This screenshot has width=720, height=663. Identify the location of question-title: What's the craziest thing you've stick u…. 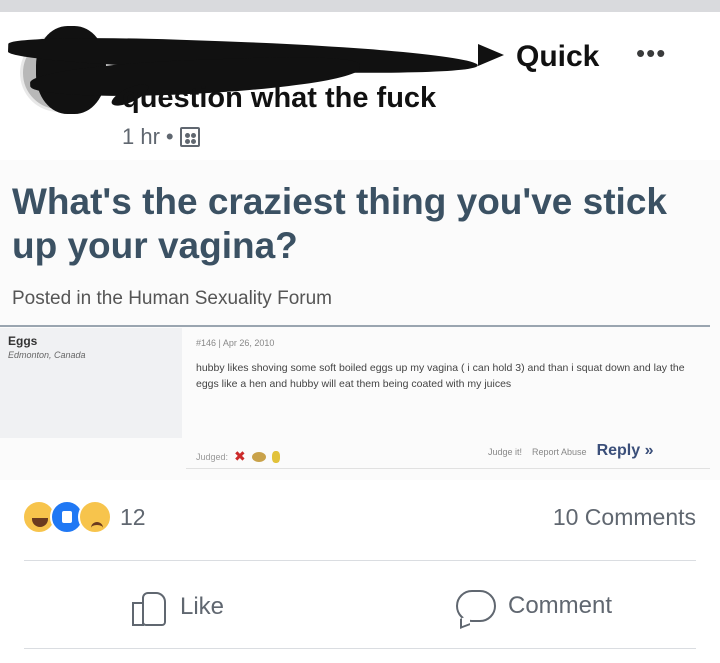
(339, 223).